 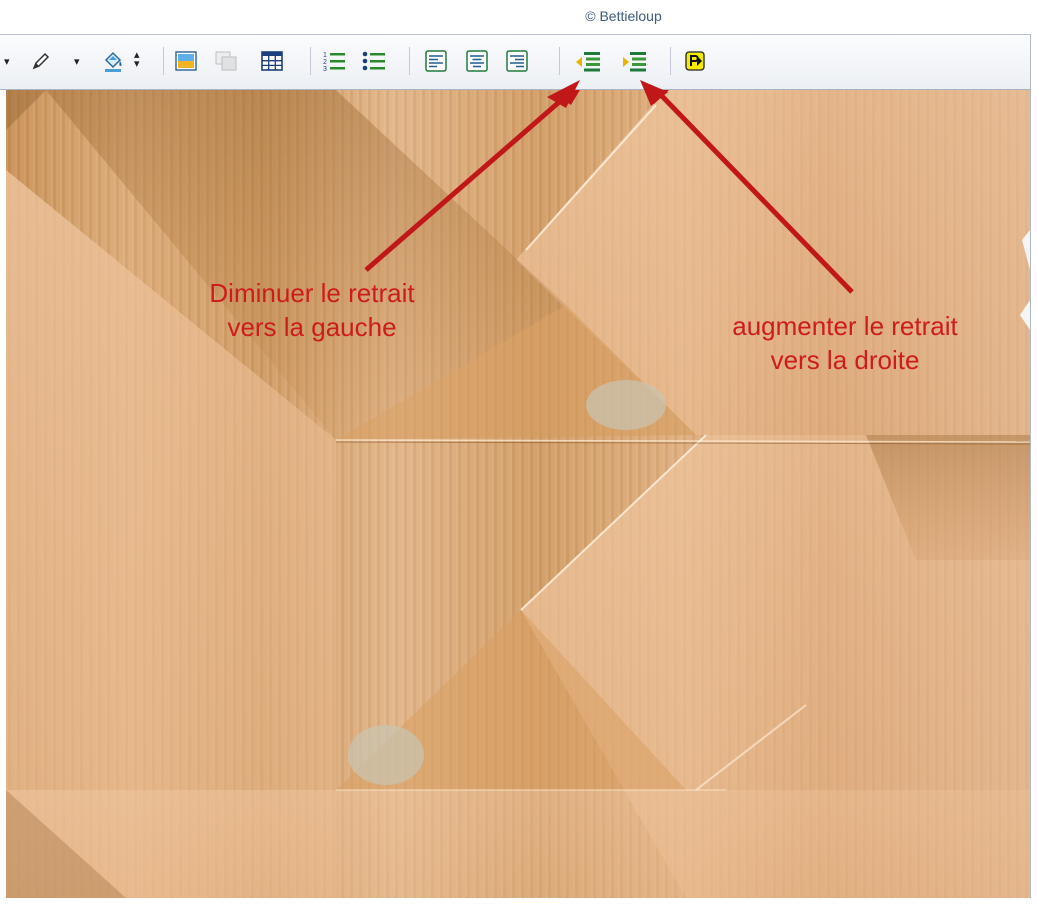 I want to click on insert-paragraph-button, so click(x=695, y=61).